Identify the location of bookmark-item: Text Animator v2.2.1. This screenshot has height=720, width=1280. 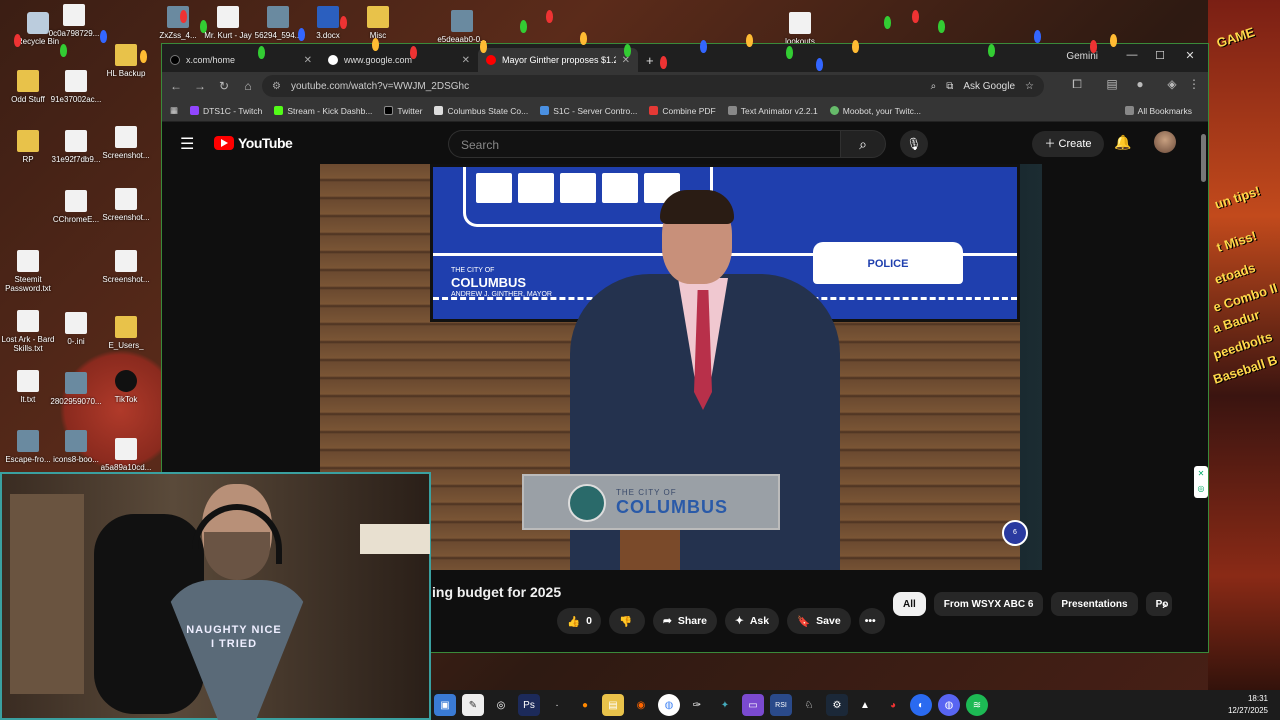
(773, 111).